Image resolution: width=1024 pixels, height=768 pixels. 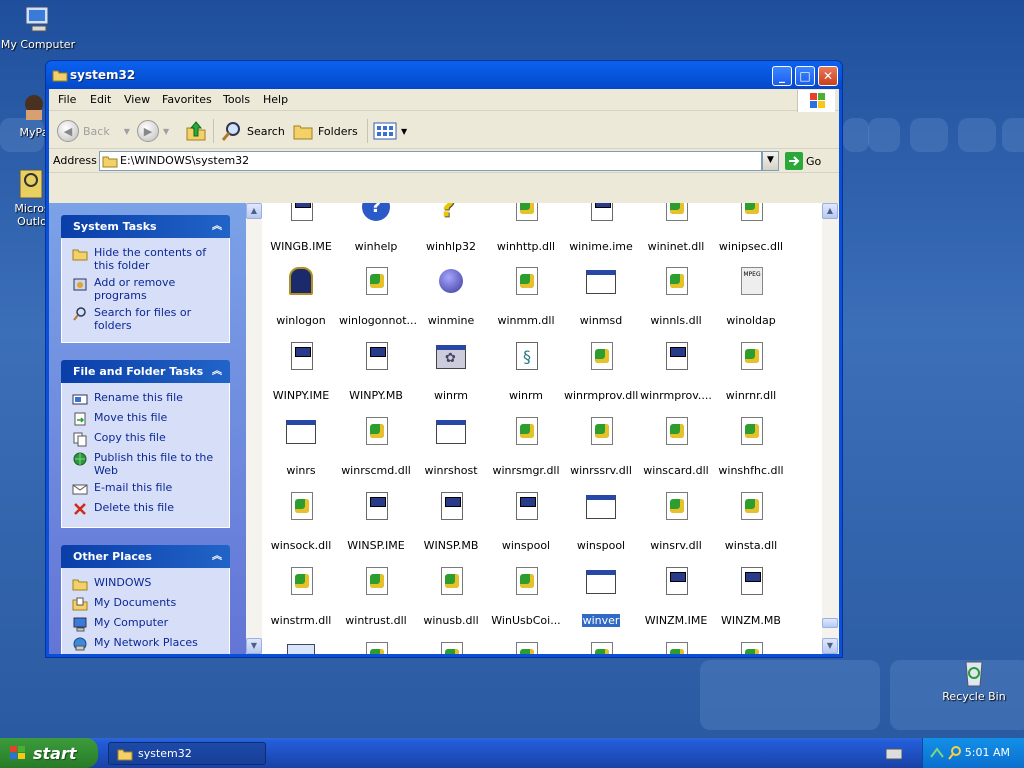 What do you see at coordinates (93, 131) in the screenshot?
I see `back-button: ◀ Back ▼` at bounding box center [93, 131].